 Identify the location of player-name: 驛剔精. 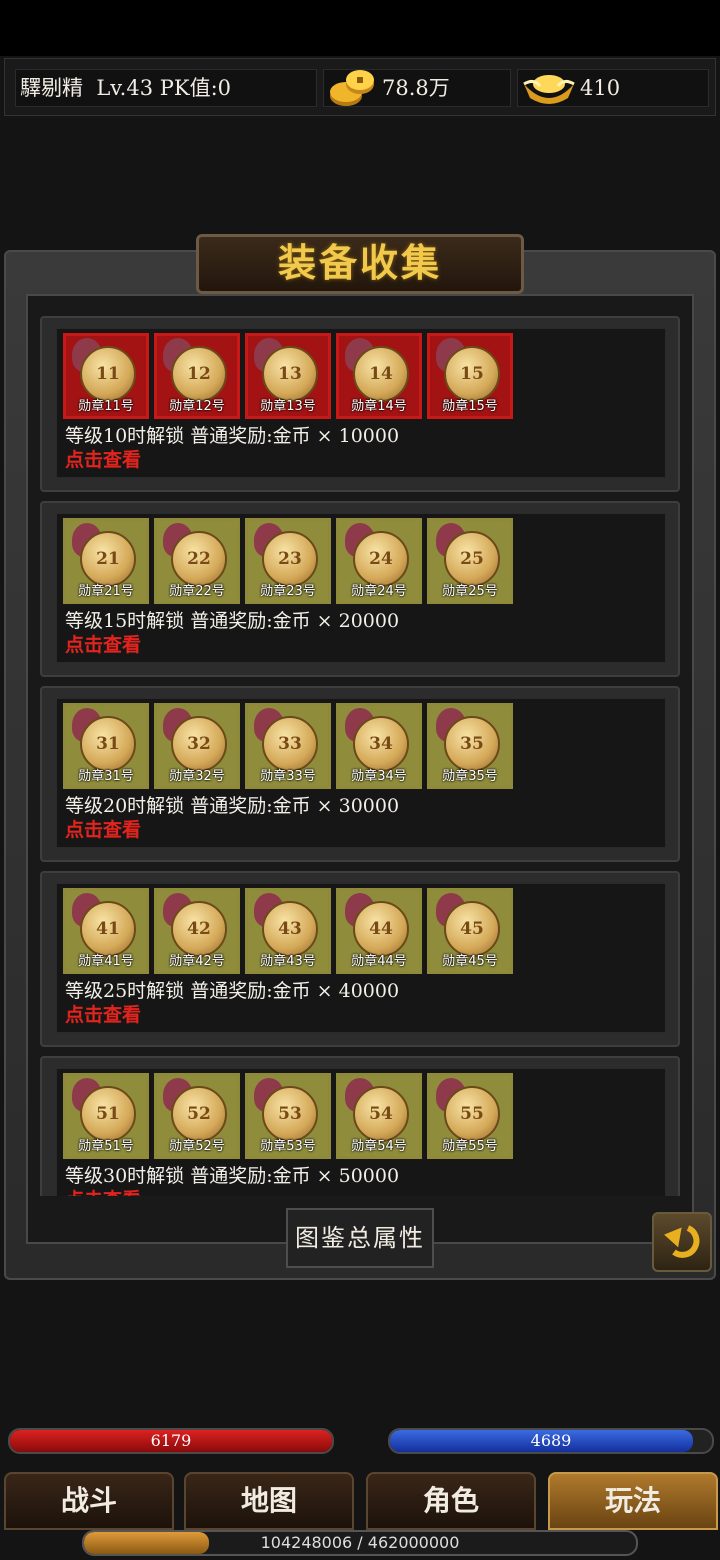
(51, 88).